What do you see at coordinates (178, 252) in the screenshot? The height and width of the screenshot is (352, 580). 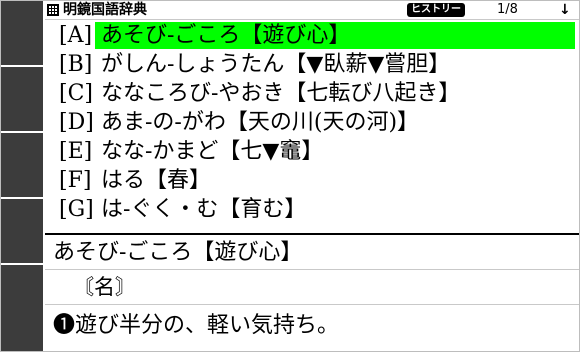 I see `detail-headword: あそび-ごころ【遊び心】` at bounding box center [178, 252].